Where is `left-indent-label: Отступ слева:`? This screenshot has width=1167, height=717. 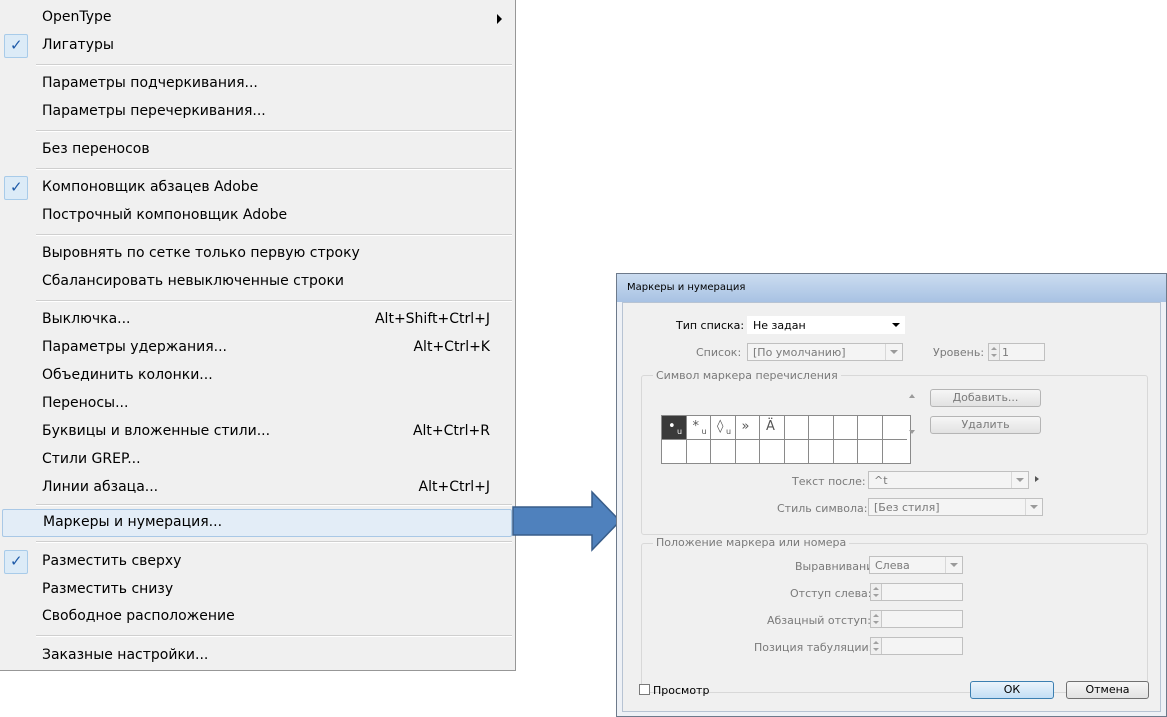 left-indent-label: Отступ слева: is located at coordinates (831, 593).